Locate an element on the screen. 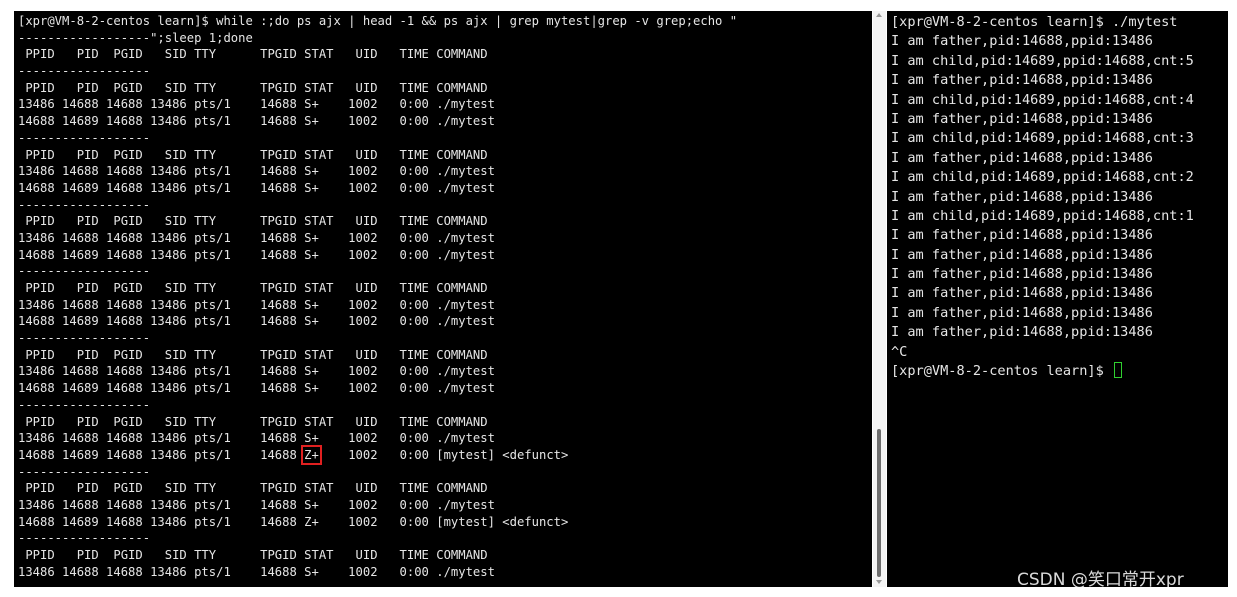 Image resolution: width=1237 pixels, height=597 pixels. right-terminal-line: I am child,pid:14689,ppid:14688,cnt:5 is located at coordinates (1042, 60).